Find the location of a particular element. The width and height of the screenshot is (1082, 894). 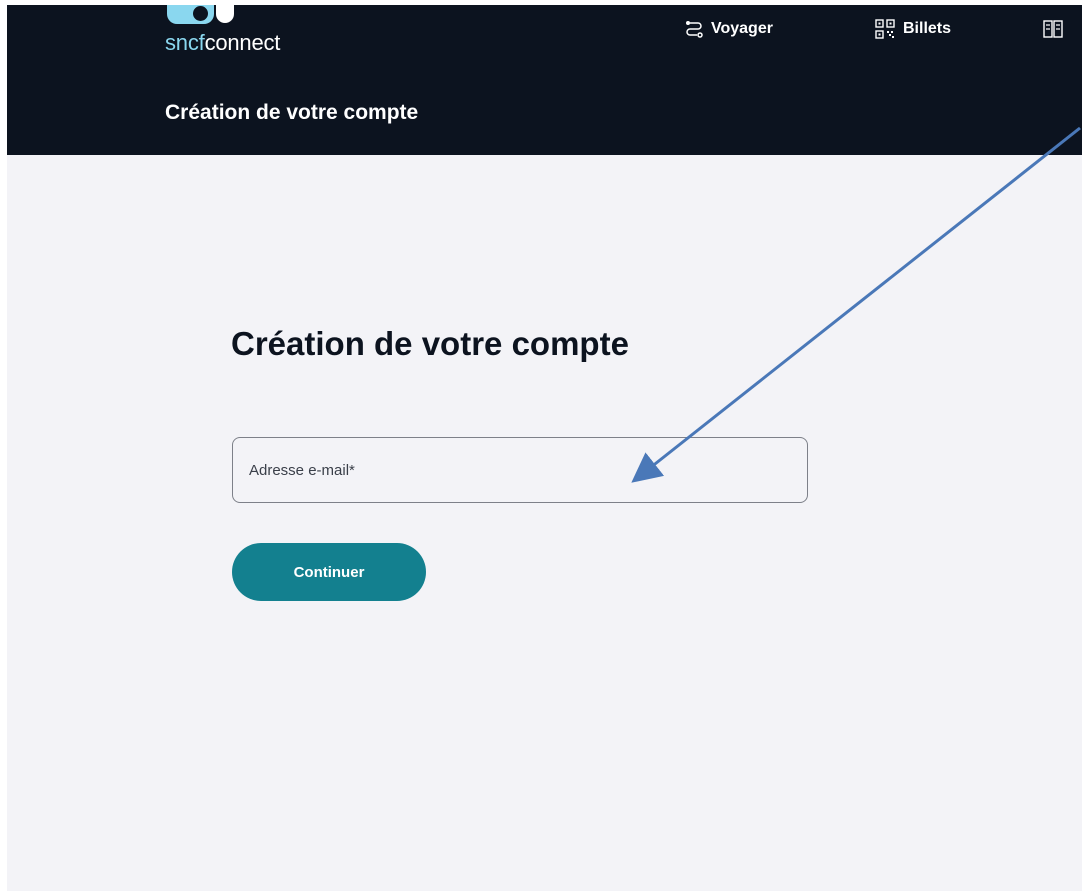

logo-dot-dark is located at coordinates (200, 13).